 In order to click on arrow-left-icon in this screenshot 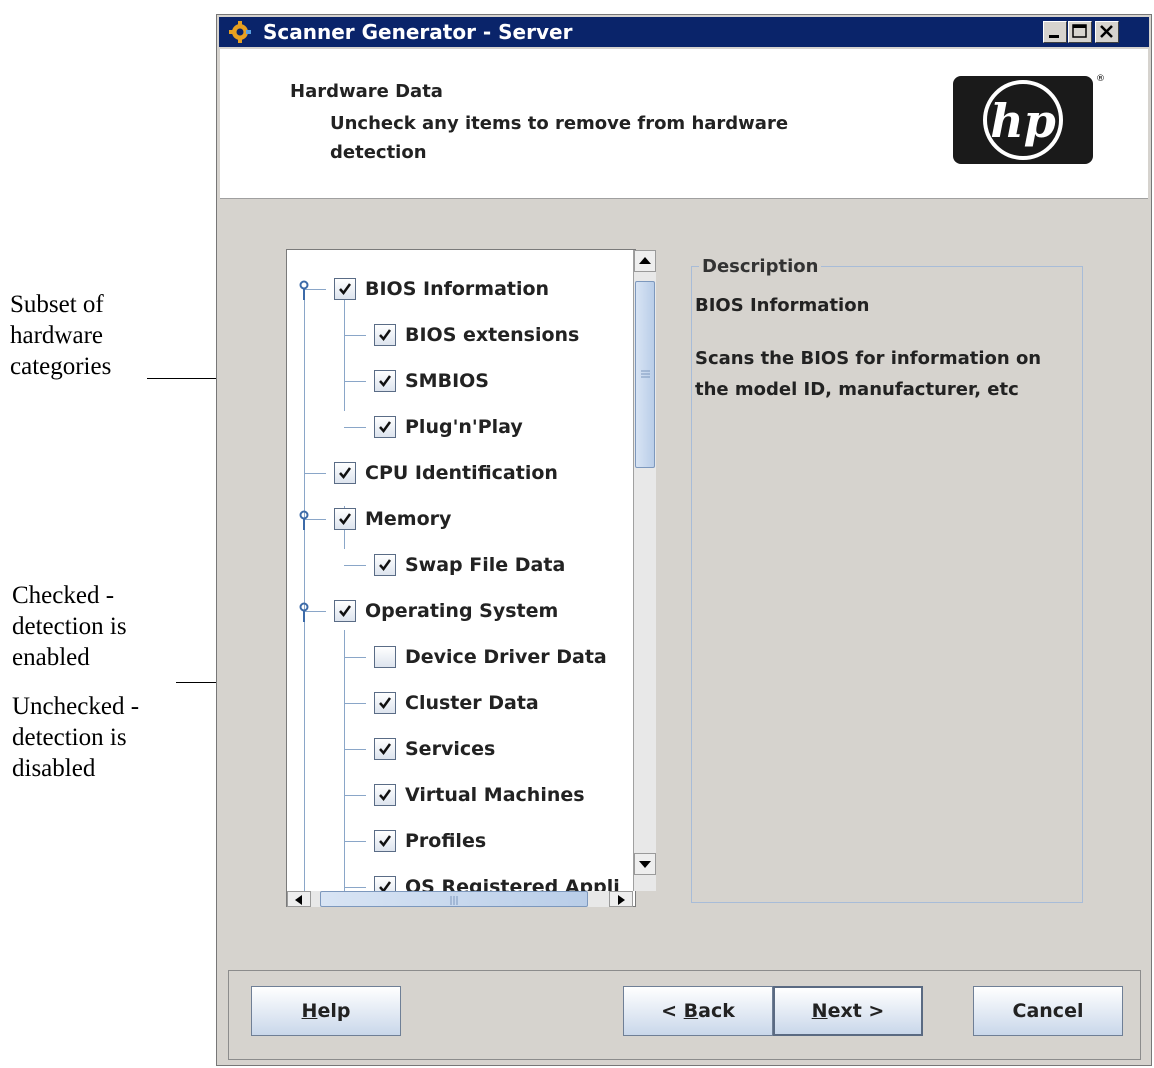, I will do `click(298, 900)`.